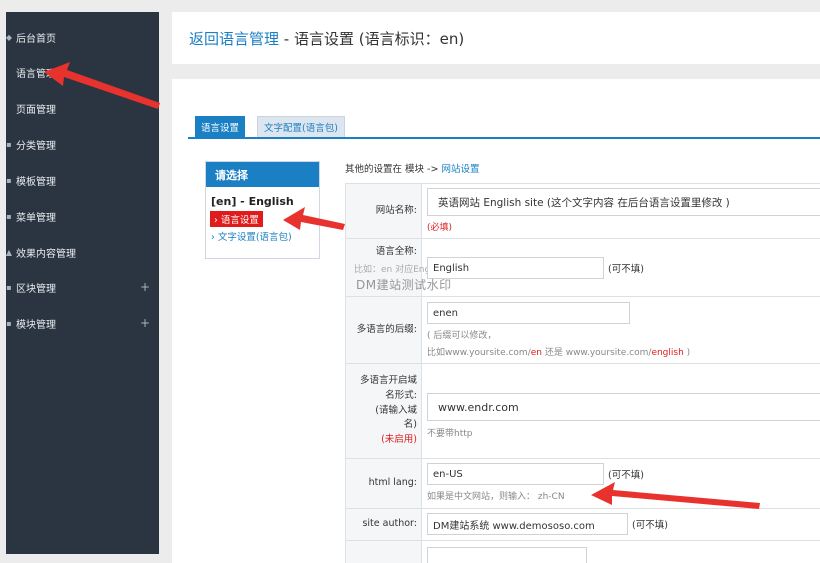 This screenshot has height=563, width=820. Describe the element at coordinates (9, 287) in the screenshot. I see `block-icon: ▪` at that location.